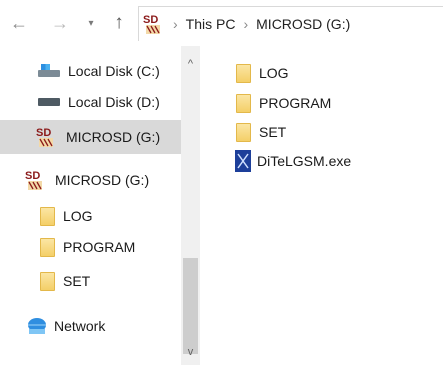  Describe the element at coordinates (60, 23) in the screenshot. I see `forward-arrow-icon: →` at that location.